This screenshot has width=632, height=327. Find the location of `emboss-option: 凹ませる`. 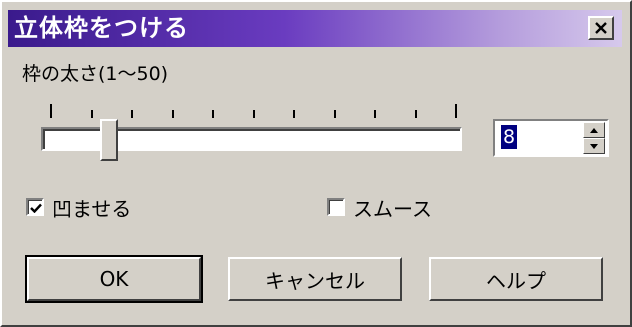

emboss-option: 凹ませる is located at coordinates (79, 207).